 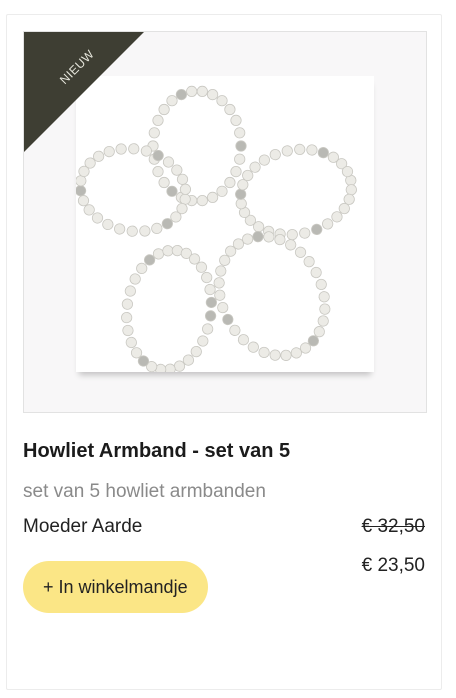 I want to click on product-brand: Moeder Aarde, so click(x=83, y=526).